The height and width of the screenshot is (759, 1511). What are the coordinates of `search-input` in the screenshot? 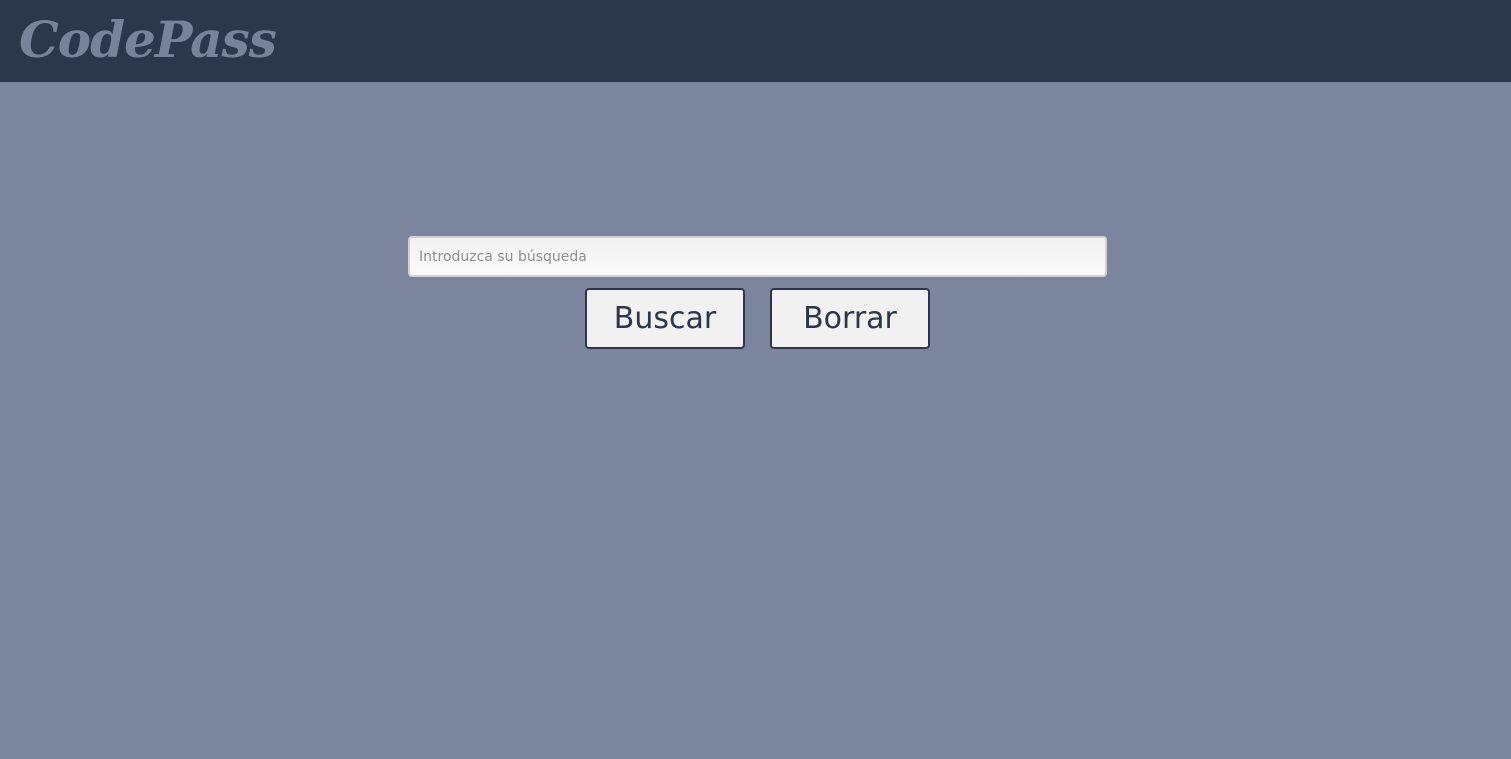 It's located at (757, 256).